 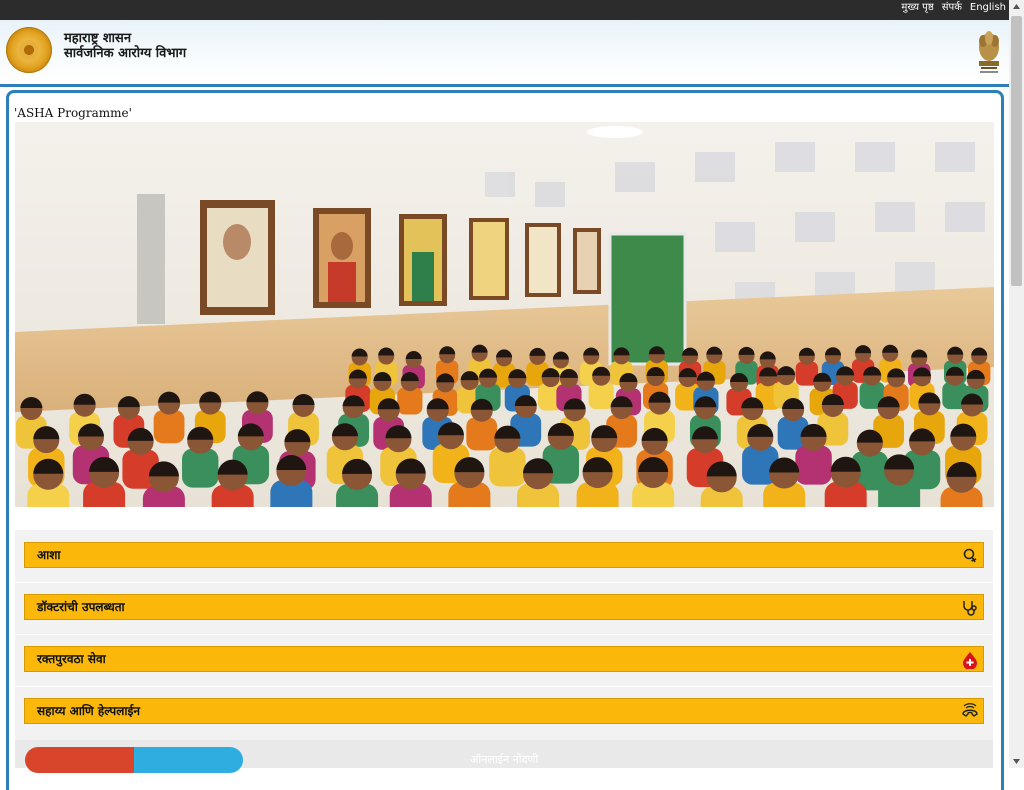 What do you see at coordinates (917, 7) in the screenshot?
I see `home-link: मुख्य पृष्ठ` at bounding box center [917, 7].